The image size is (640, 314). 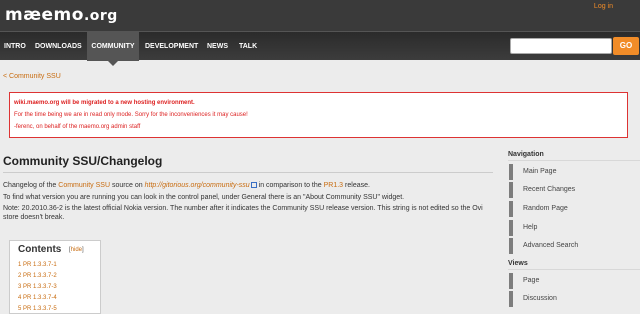 I want to click on nav-downloads: DOWNLOADS, so click(x=58, y=46).